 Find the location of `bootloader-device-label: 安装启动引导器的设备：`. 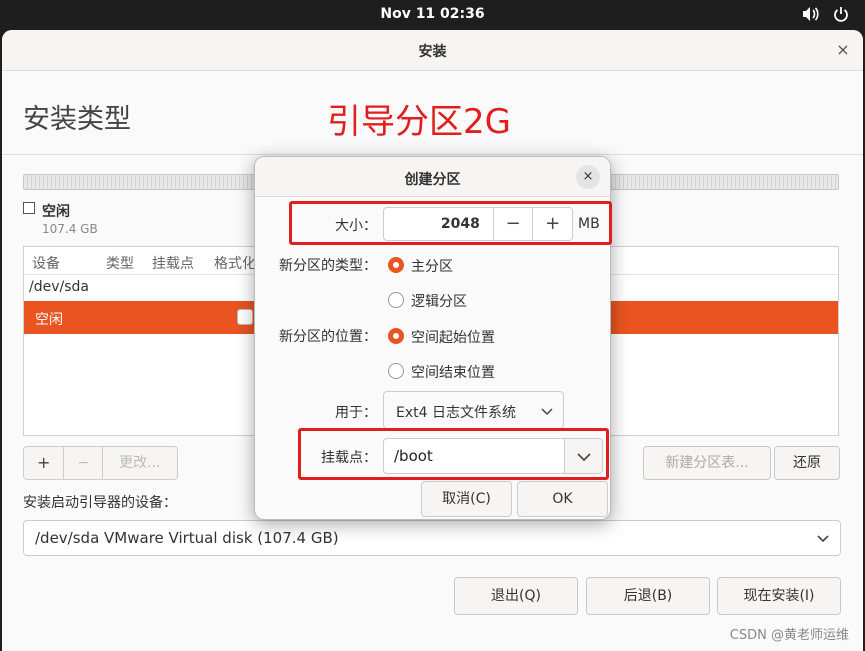

bootloader-device-label: 安装启动引导器的设备： is located at coordinates (100, 503).